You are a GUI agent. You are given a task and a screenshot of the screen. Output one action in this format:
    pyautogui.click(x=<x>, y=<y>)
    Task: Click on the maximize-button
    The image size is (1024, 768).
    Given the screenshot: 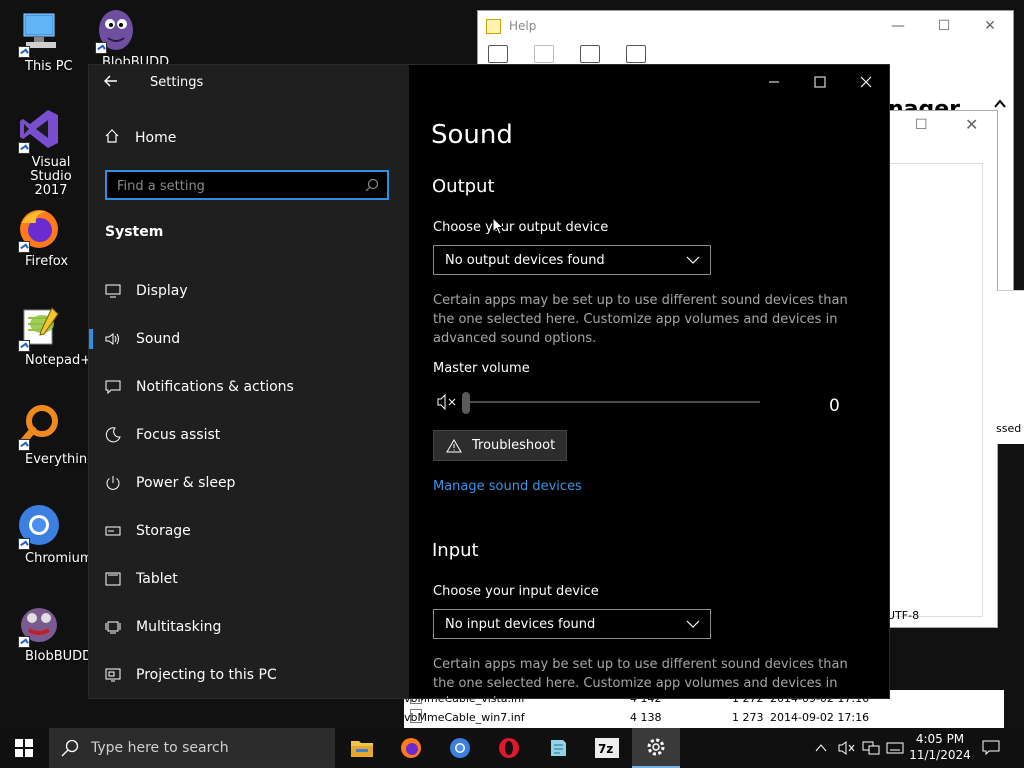 What is the action you would take?
    pyautogui.click(x=820, y=82)
    